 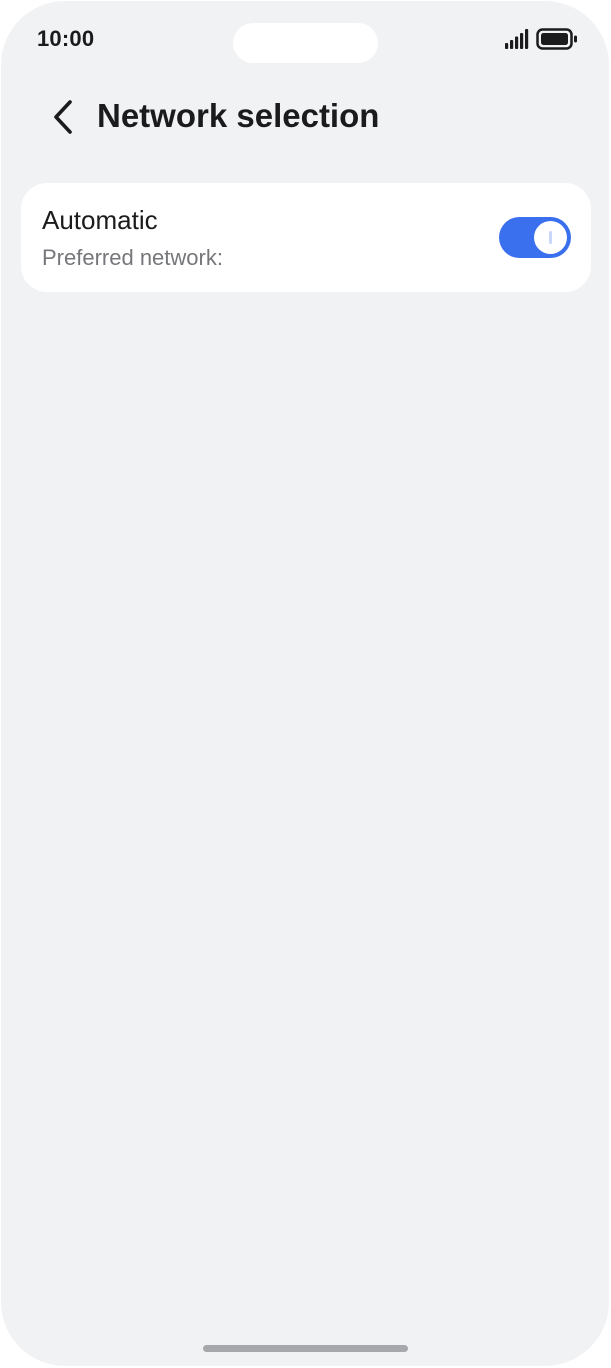 What do you see at coordinates (305, 1348) in the screenshot?
I see `home-indicator` at bounding box center [305, 1348].